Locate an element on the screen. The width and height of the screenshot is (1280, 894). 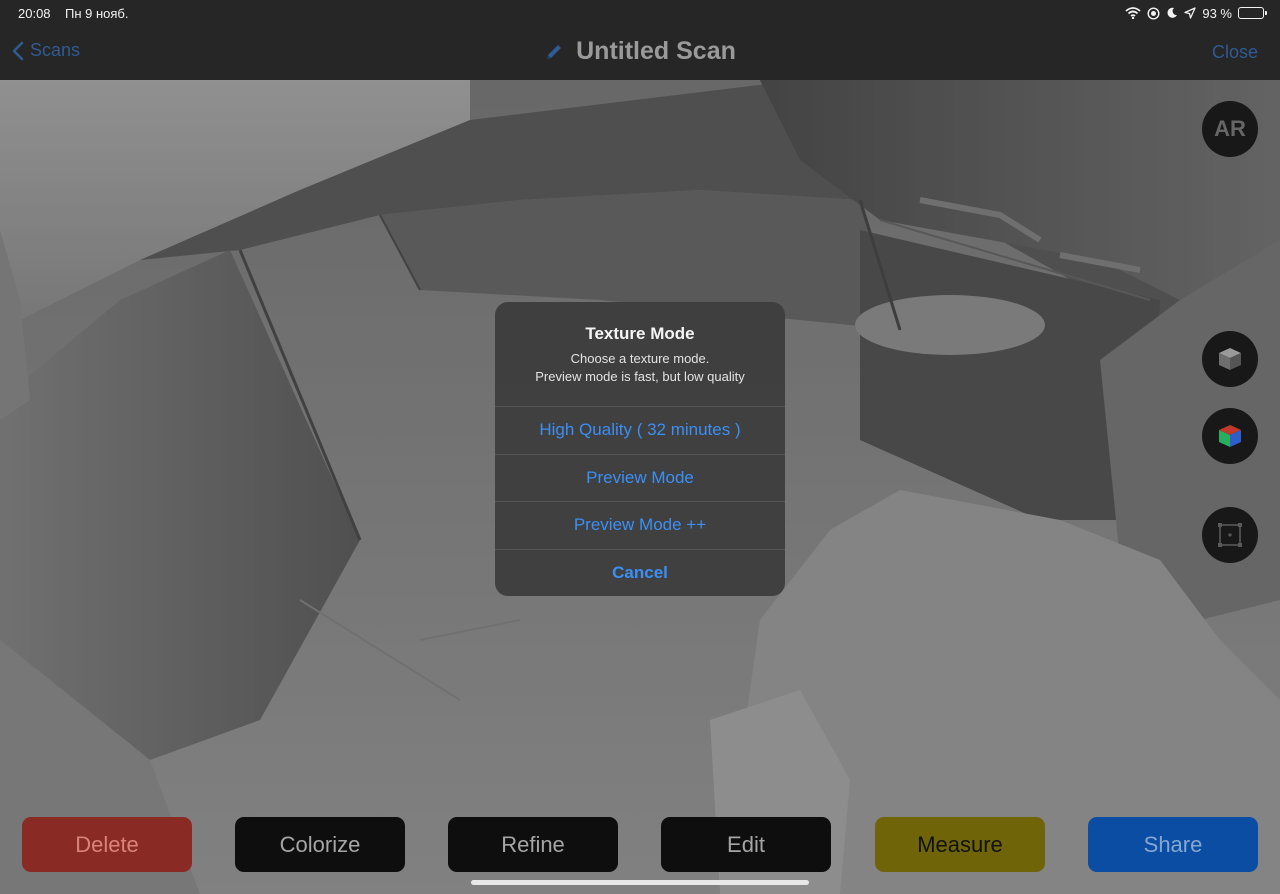
color-cube-button is located at coordinates (1230, 436).